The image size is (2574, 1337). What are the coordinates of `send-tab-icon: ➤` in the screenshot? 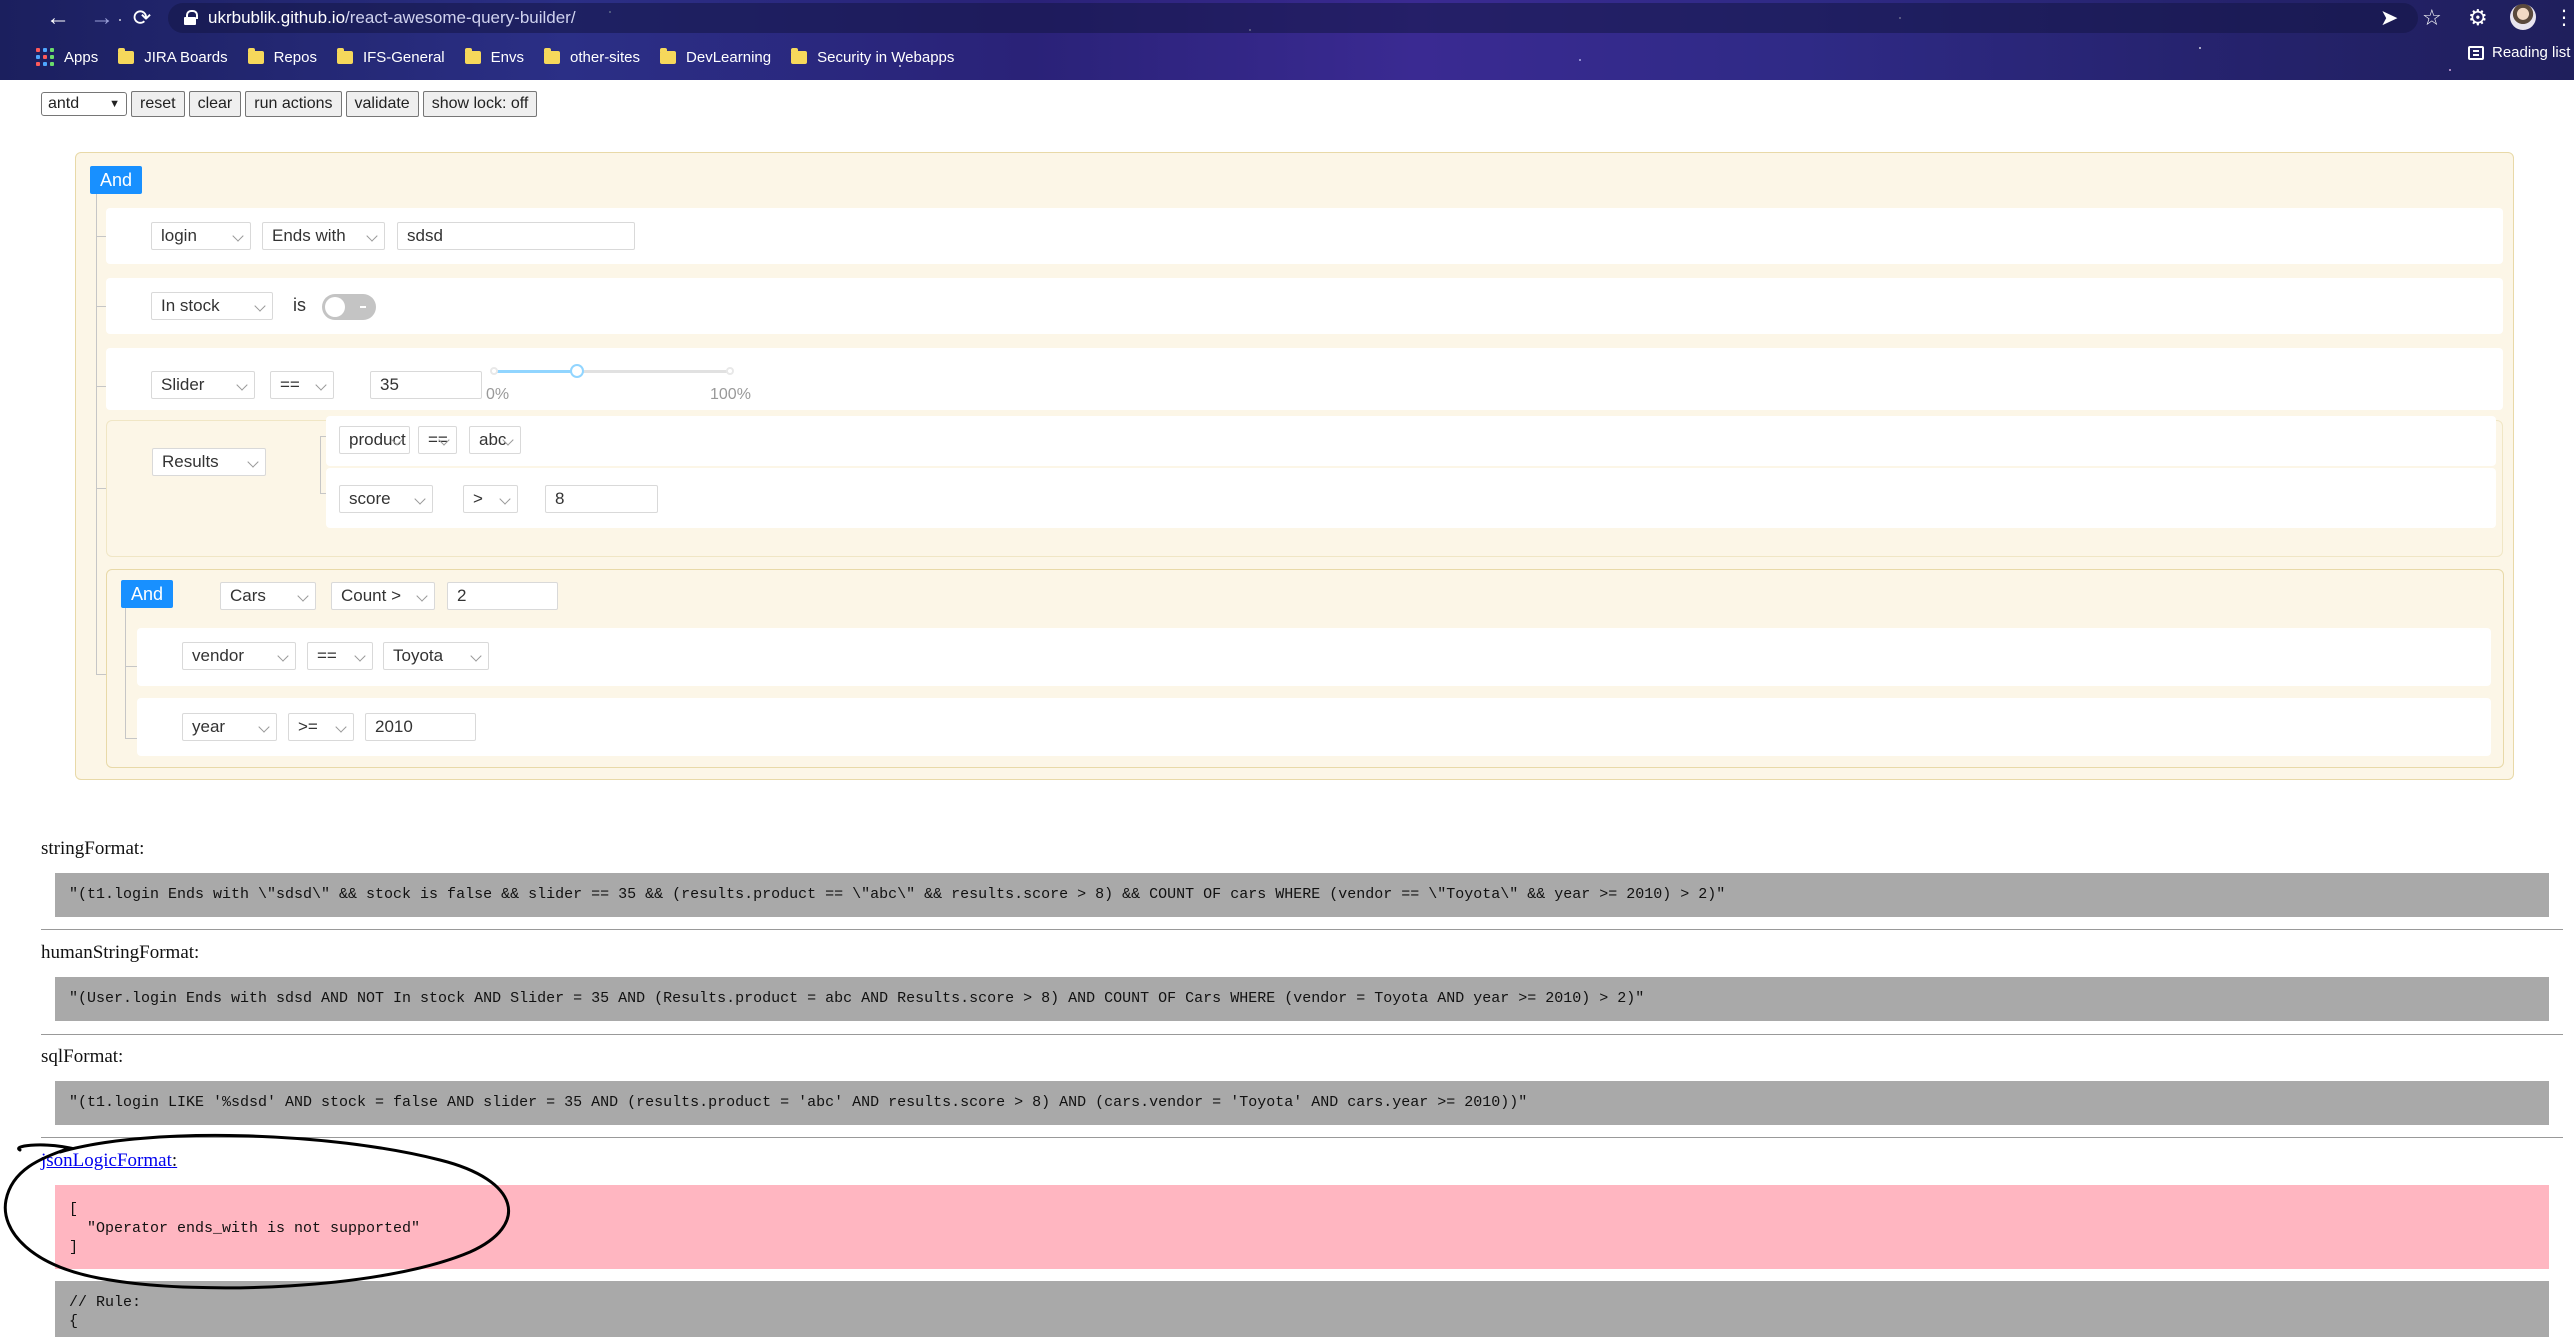 It's located at (2389, 18).